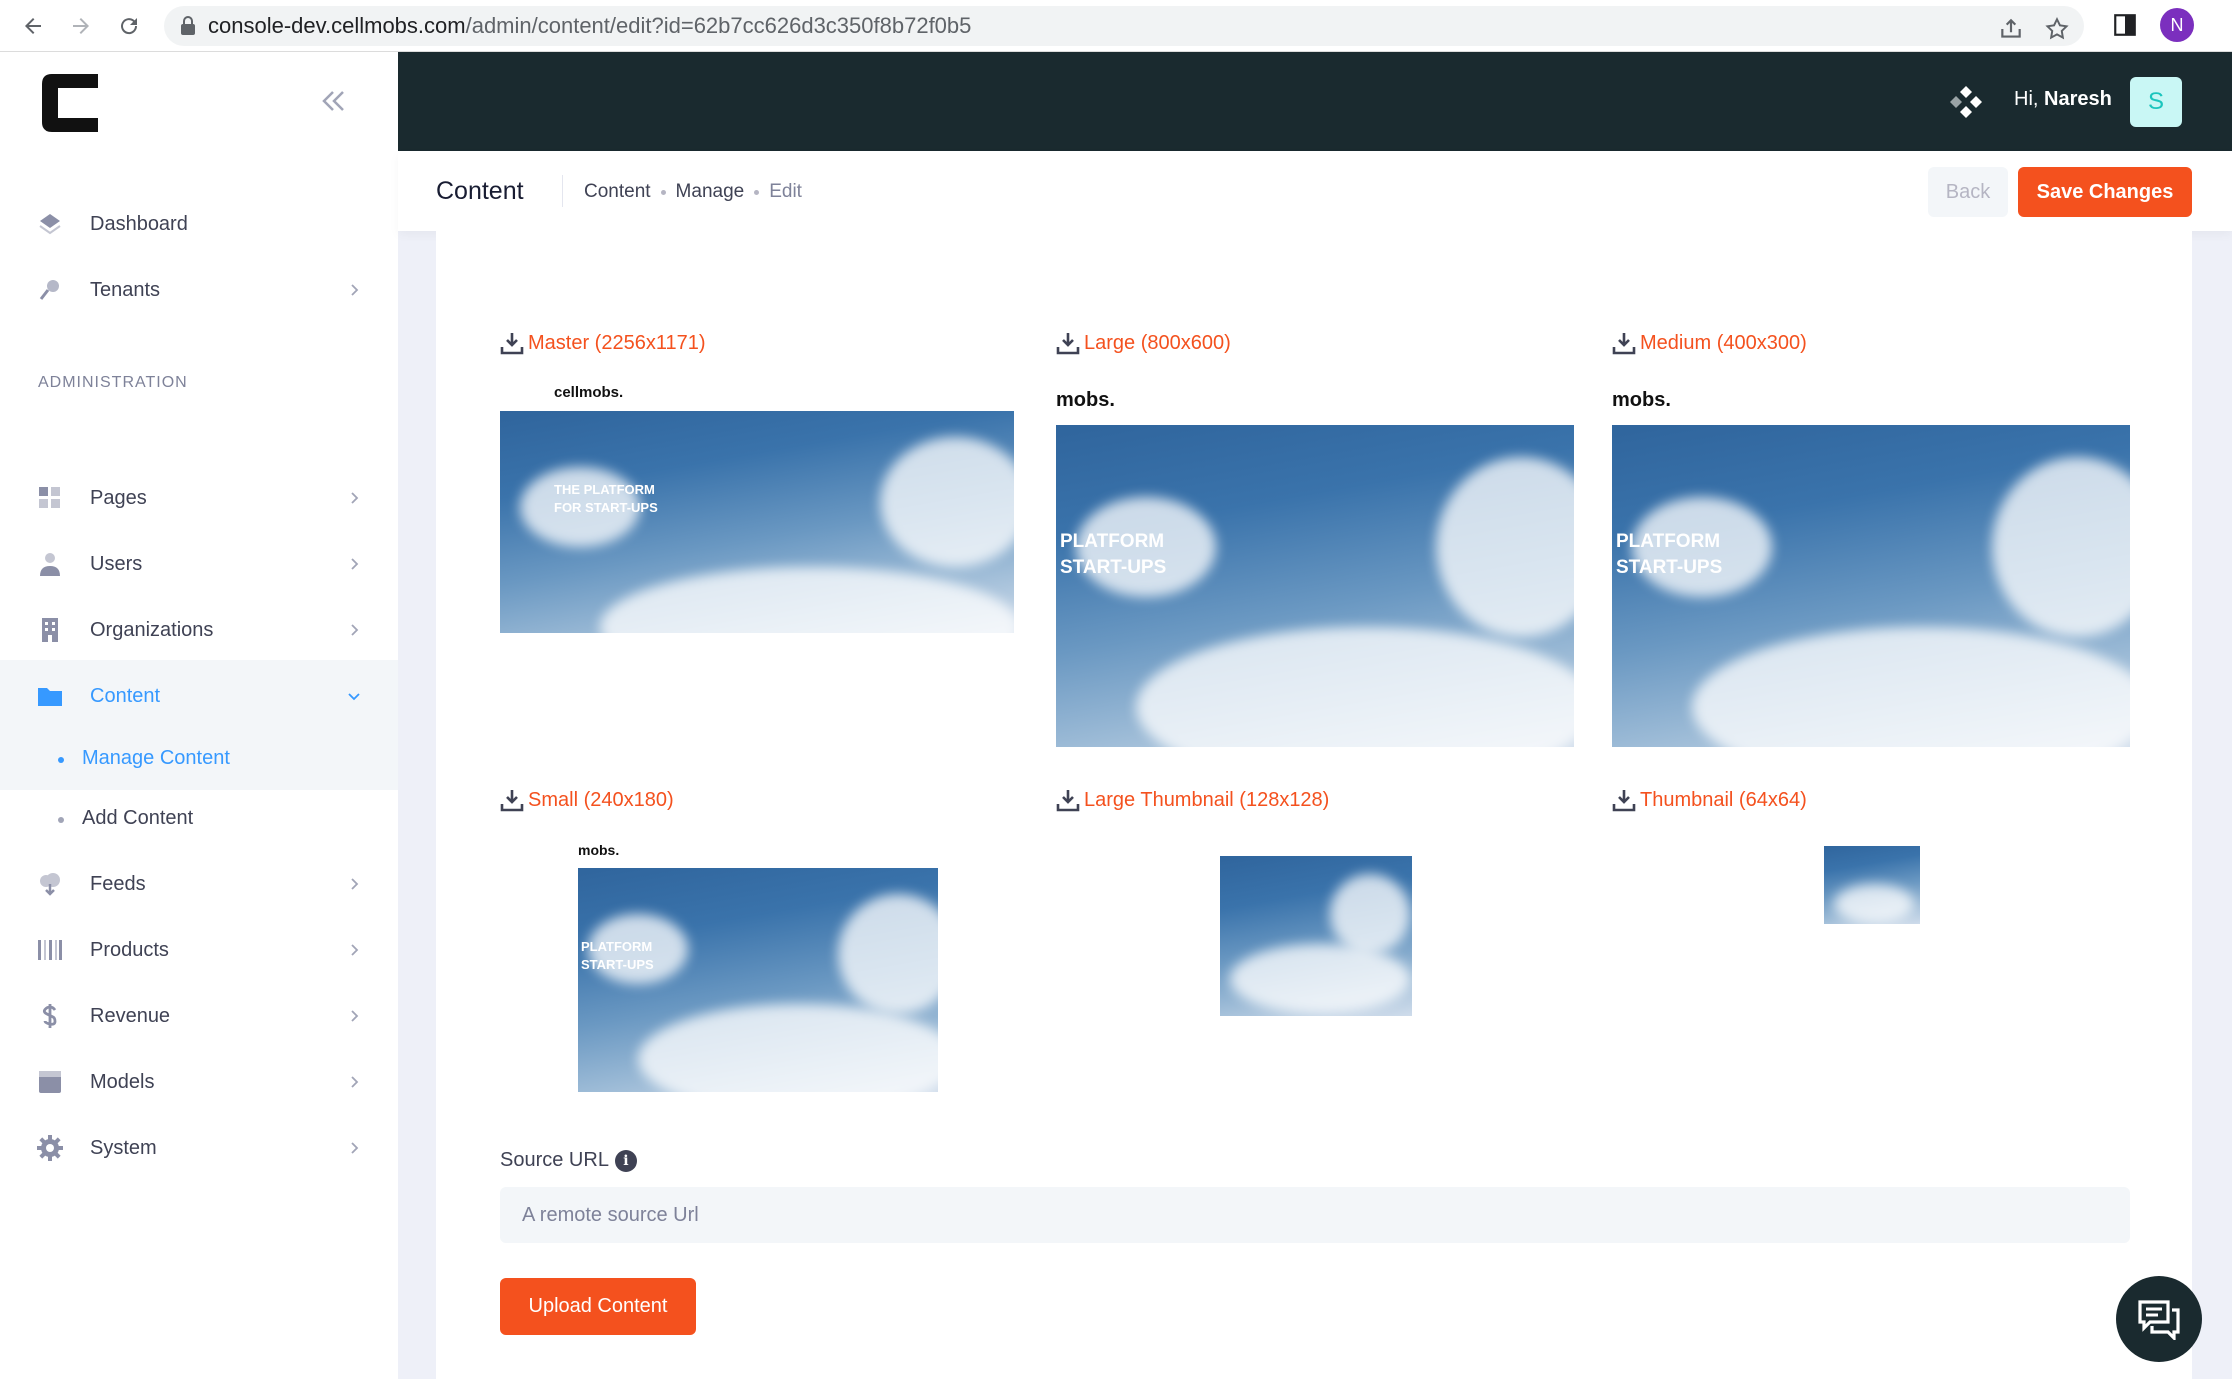 The height and width of the screenshot is (1379, 2232). I want to click on section-heading: ADMINISTRATION, so click(113, 382).